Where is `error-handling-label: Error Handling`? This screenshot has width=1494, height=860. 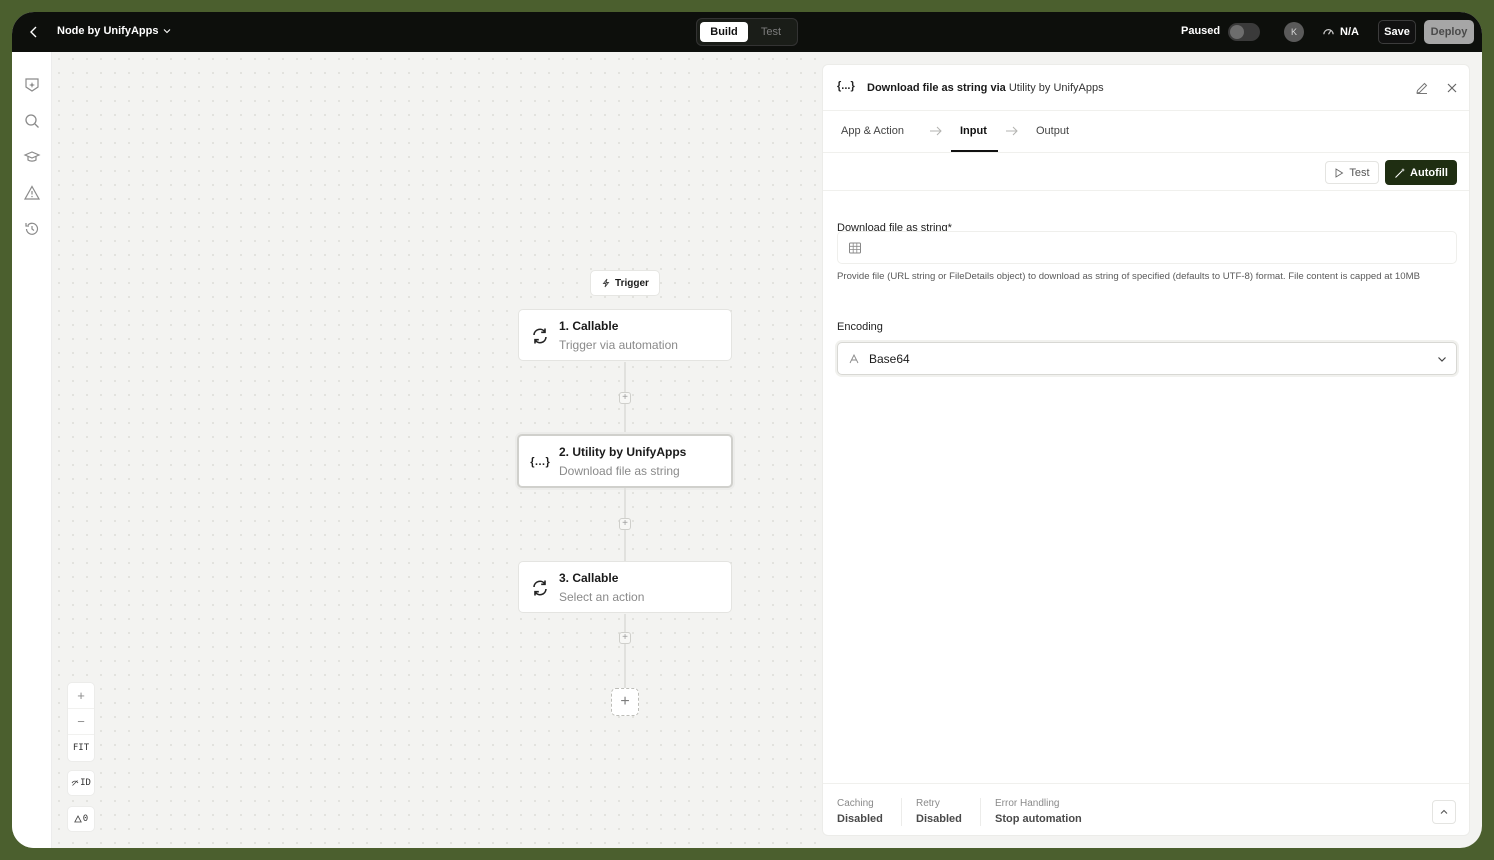 error-handling-label: Error Handling is located at coordinates (1027, 803).